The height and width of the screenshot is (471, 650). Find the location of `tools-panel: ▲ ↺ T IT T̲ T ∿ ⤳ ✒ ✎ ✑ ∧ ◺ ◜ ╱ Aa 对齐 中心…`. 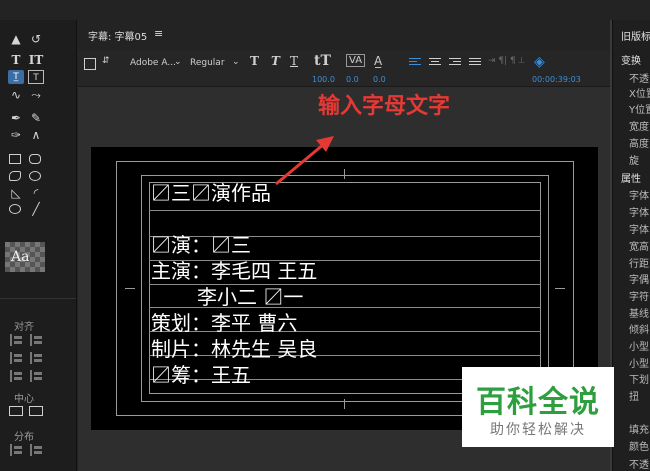

tools-panel: ▲ ↺ T IT T̲ T ∿ ⤳ ✒ ✎ ✑ ∧ ◺ ◜ ╱ Aa 对齐 中心… is located at coordinates (38, 245).